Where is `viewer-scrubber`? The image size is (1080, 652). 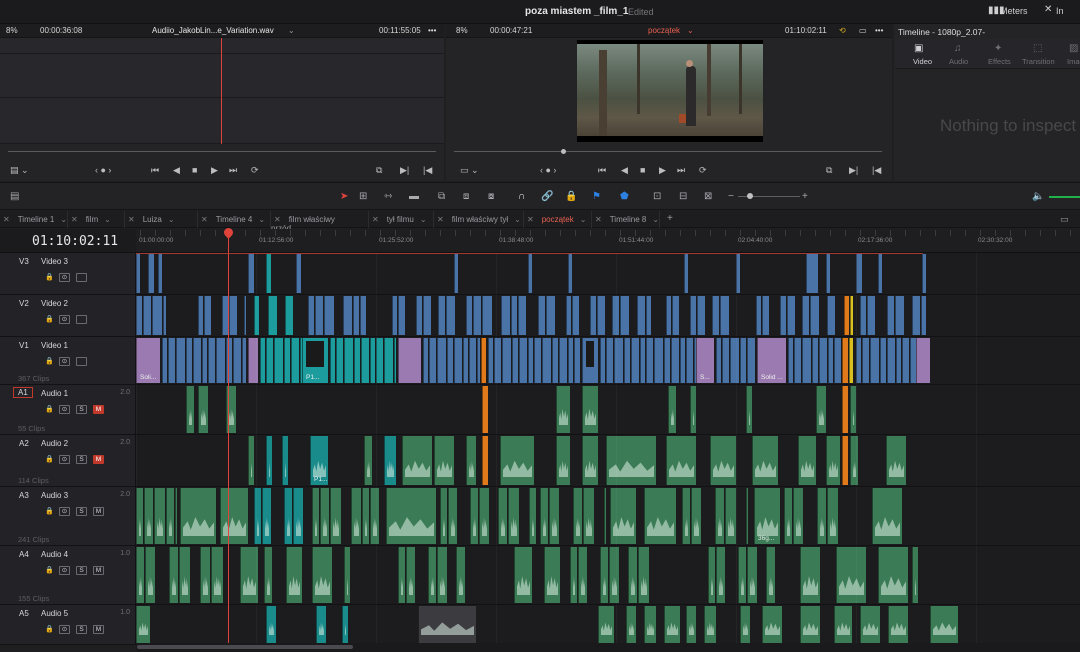 viewer-scrubber is located at coordinates (668, 151).